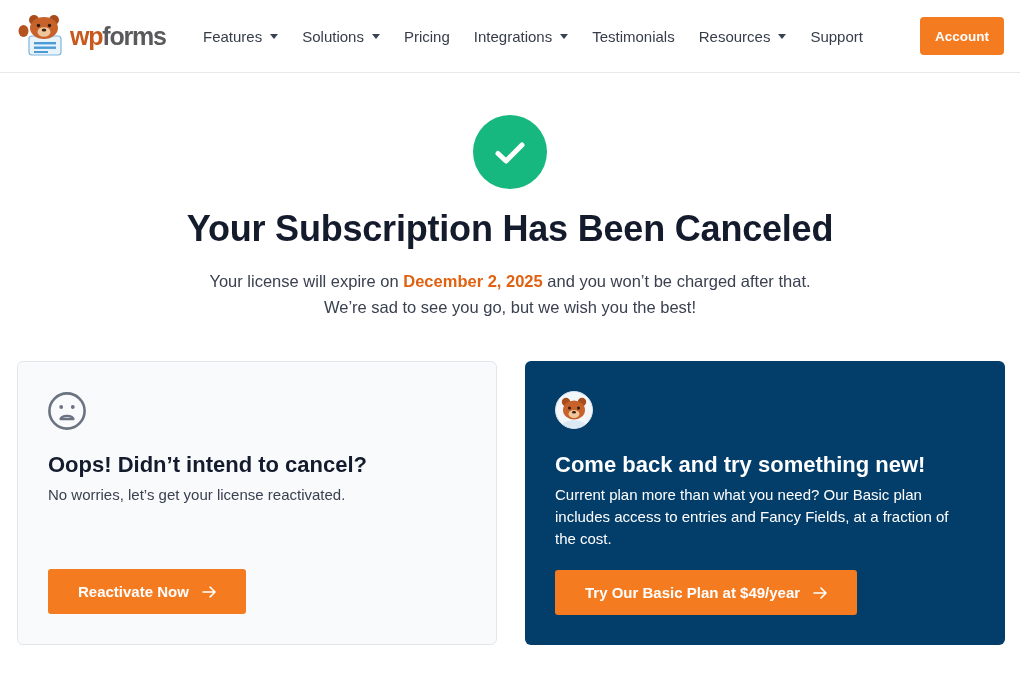  I want to click on nav-link: Testimonials, so click(633, 36).